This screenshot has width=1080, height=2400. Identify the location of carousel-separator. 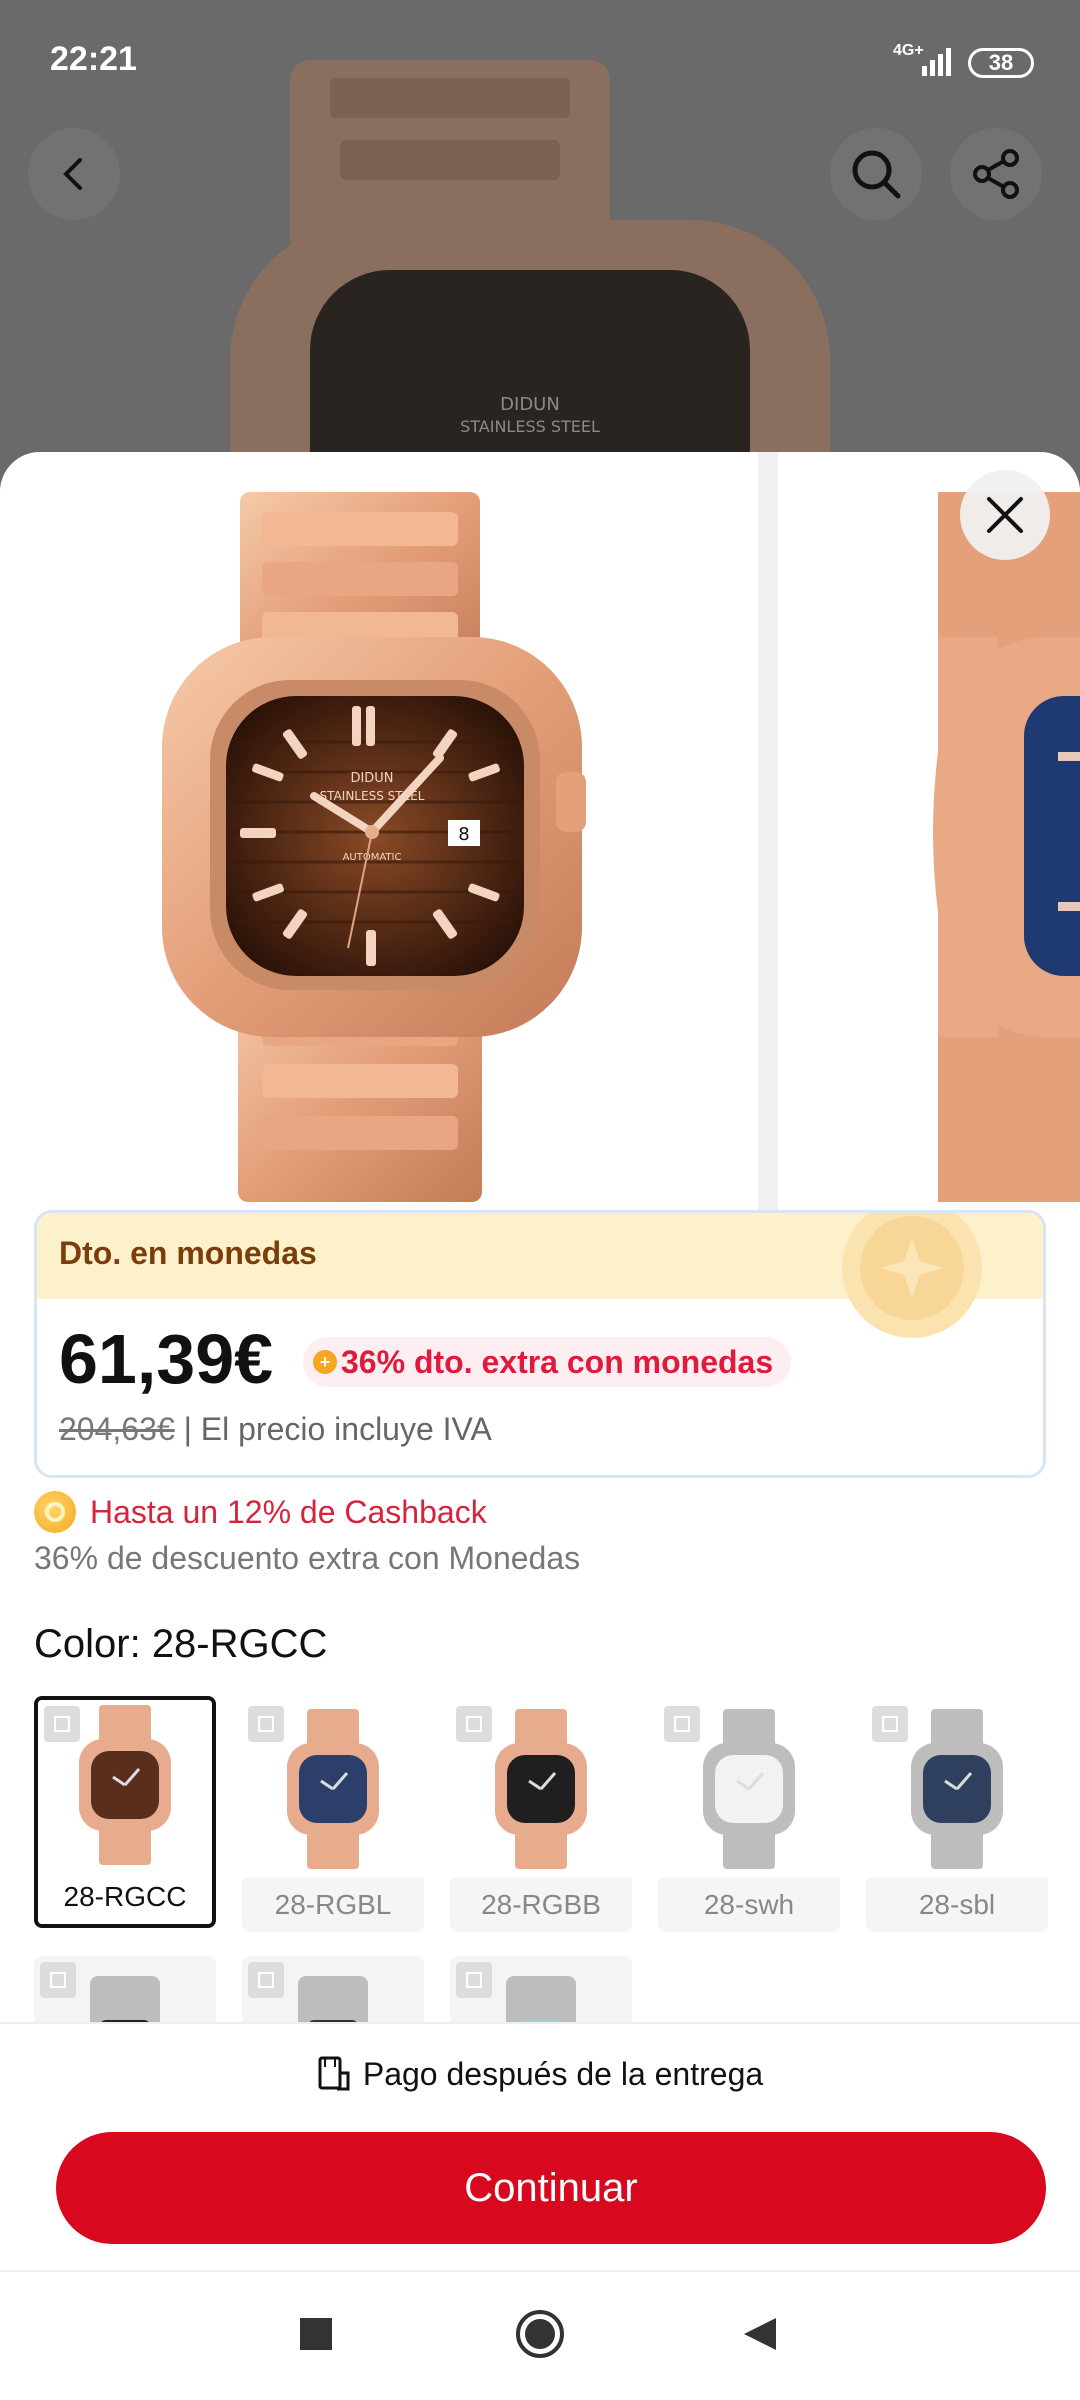
(768, 832).